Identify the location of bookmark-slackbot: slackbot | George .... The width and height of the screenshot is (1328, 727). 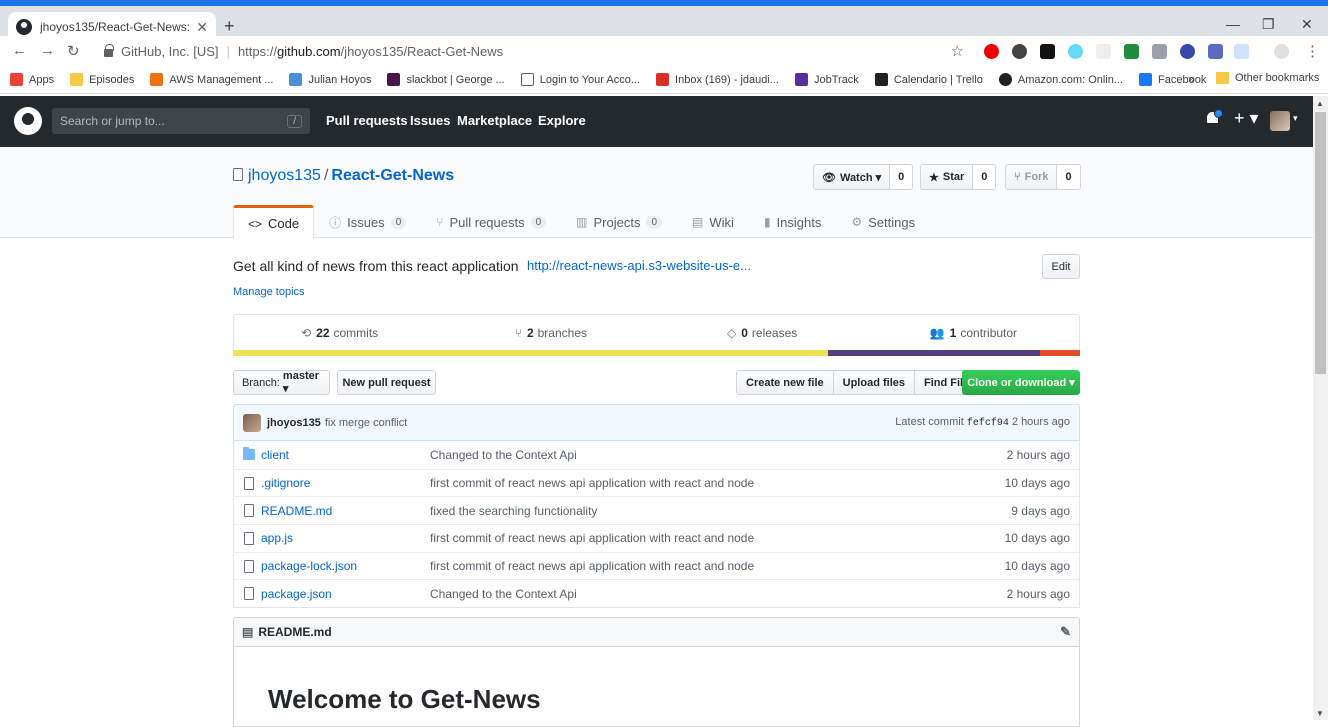
(446, 79).